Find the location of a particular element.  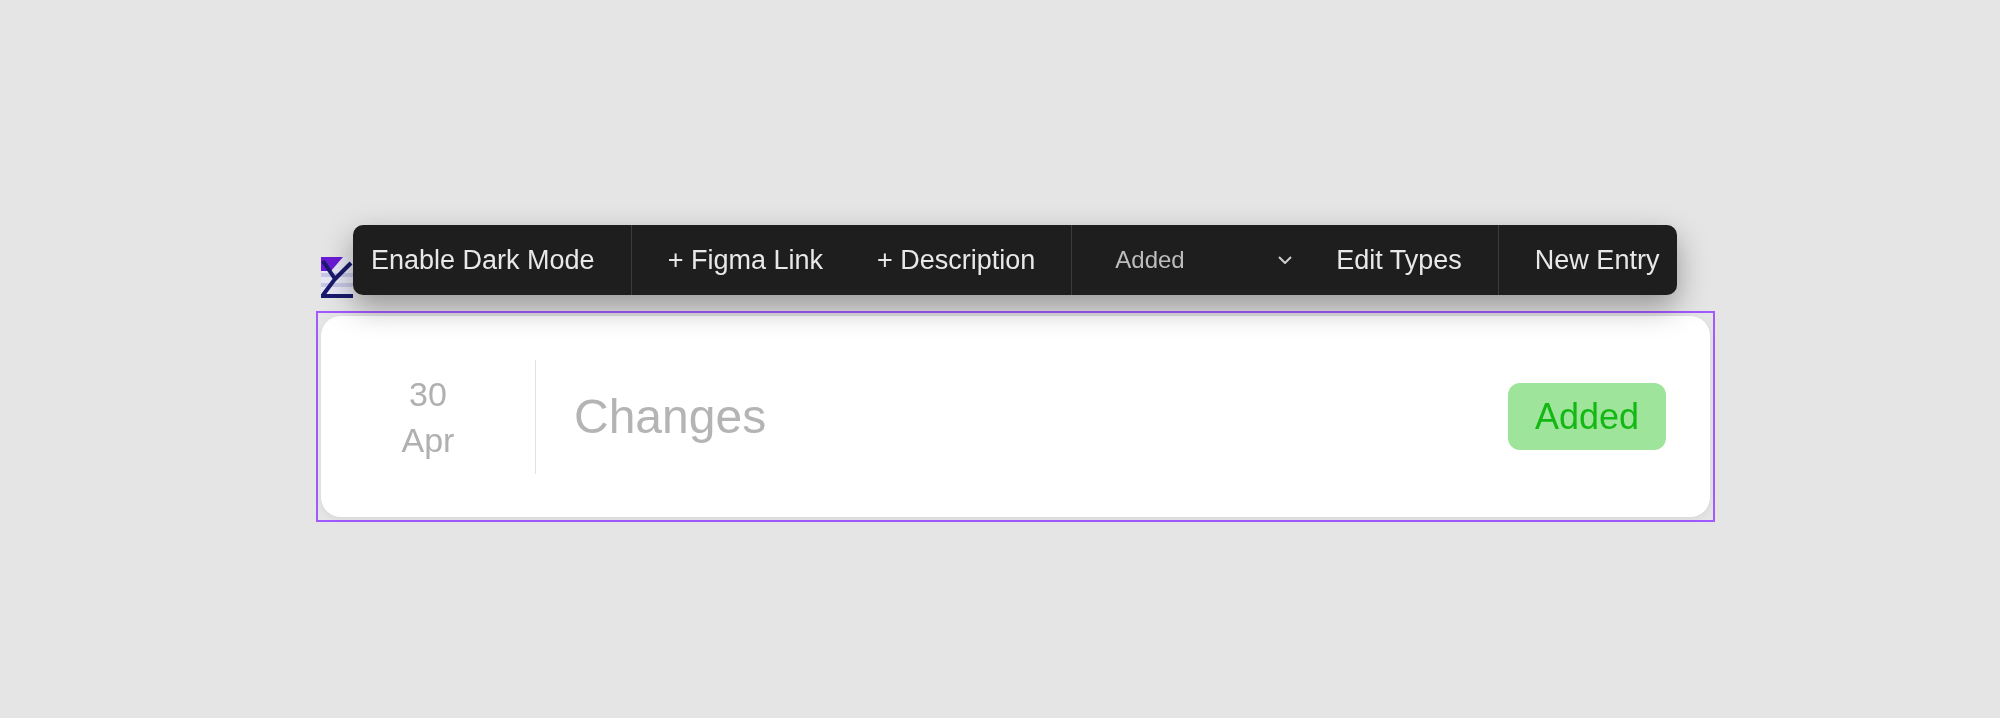

toolbar-button: New Entry is located at coordinates (1597, 260).